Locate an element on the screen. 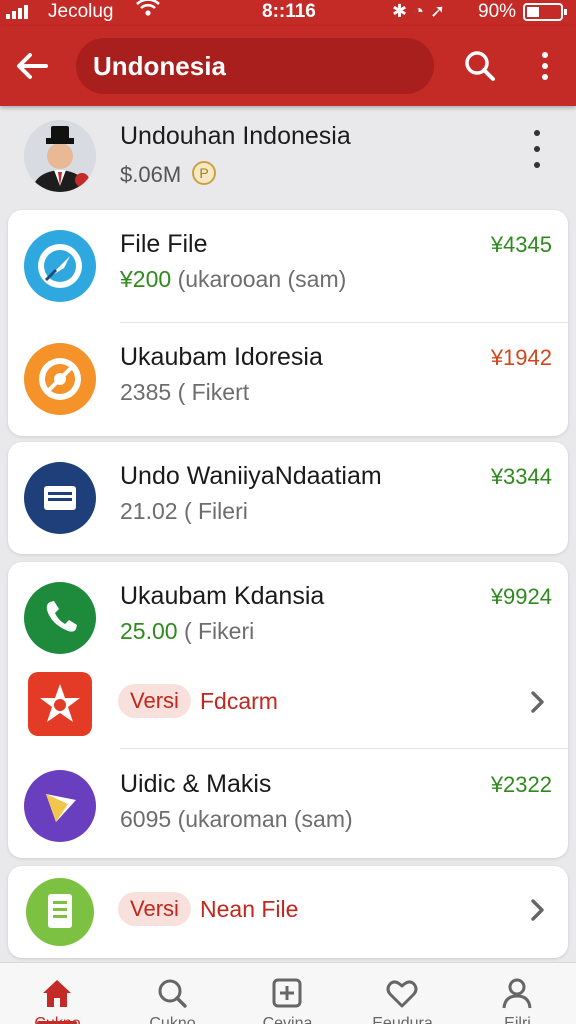  app-bar: Undonesia is located at coordinates (288, 66).